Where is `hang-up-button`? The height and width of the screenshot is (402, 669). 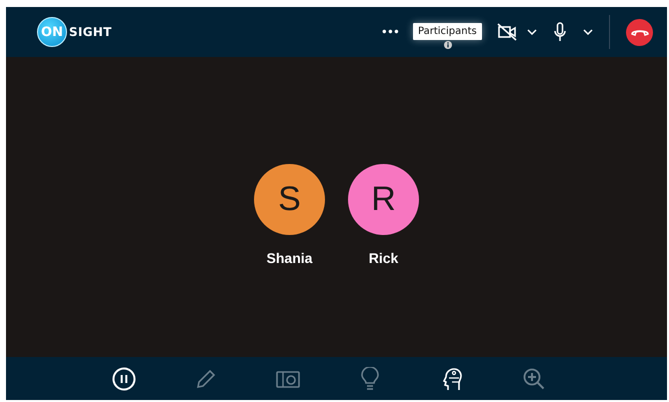 hang-up-button is located at coordinates (639, 32).